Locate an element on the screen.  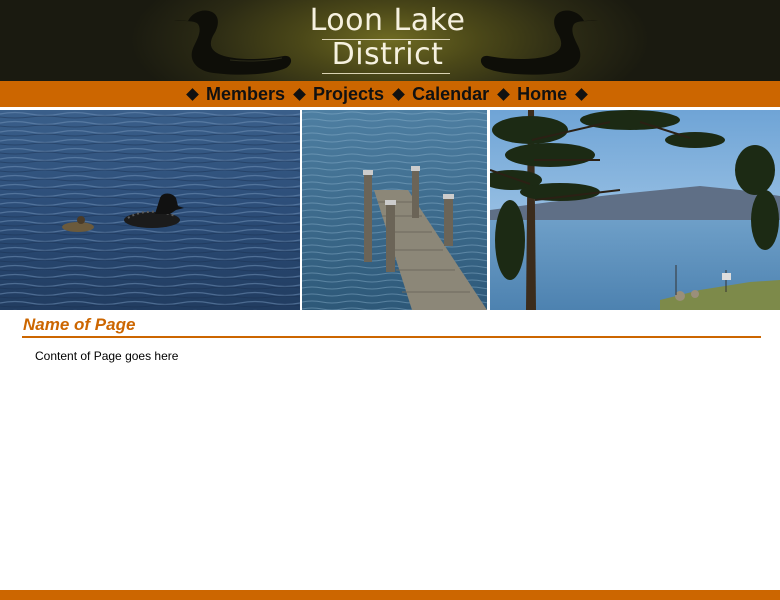
photo-pine-lake-view is located at coordinates (635, 210).